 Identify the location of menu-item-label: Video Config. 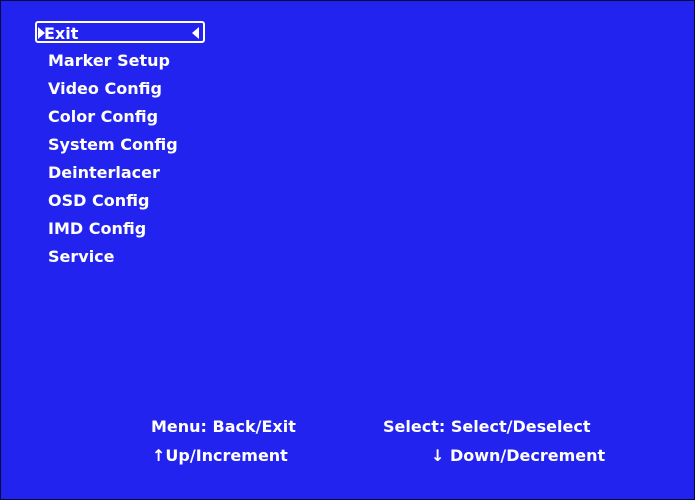
(105, 88).